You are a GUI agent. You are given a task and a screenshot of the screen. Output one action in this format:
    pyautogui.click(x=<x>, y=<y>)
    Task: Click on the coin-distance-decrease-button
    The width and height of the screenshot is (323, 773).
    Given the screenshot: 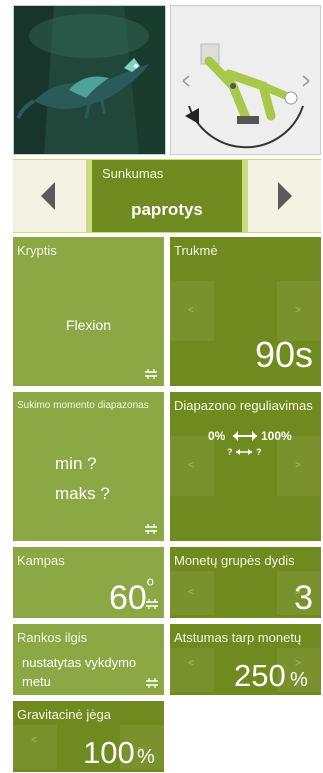 What is the action you would take?
    pyautogui.click(x=192, y=670)
    